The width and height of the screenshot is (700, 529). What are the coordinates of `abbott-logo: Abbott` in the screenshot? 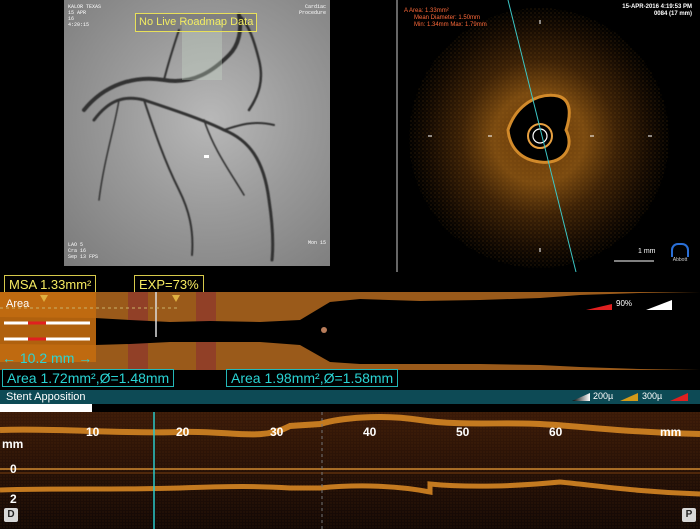 It's located at (680, 255).